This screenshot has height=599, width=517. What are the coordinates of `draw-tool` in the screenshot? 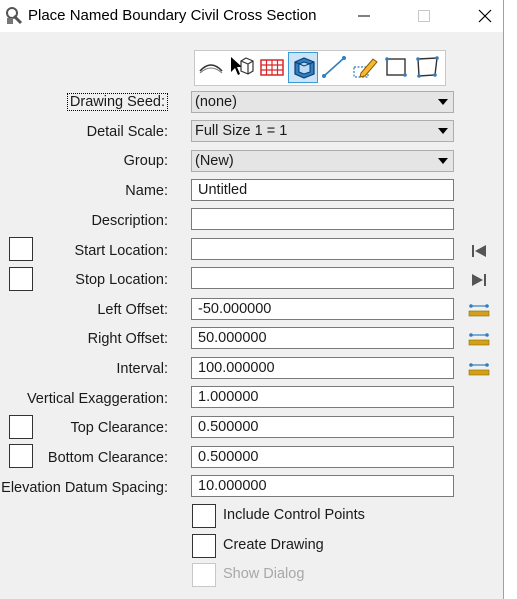 It's located at (365, 67).